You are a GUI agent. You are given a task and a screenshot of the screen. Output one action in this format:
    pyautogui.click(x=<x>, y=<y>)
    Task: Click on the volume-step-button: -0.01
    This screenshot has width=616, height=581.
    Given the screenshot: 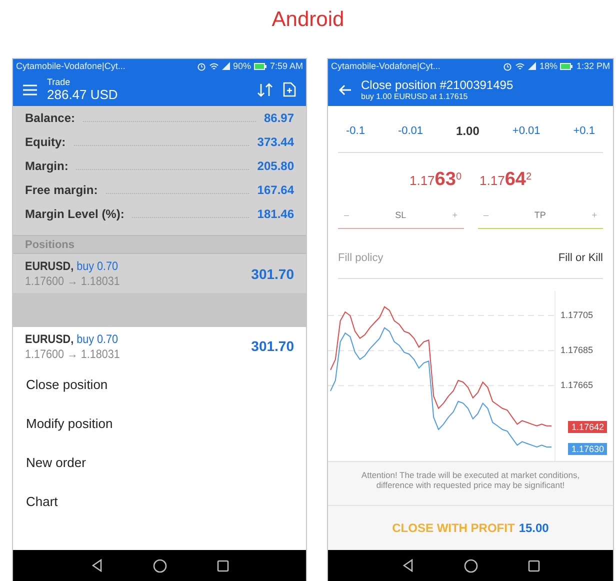 What is the action you would take?
    pyautogui.click(x=411, y=130)
    